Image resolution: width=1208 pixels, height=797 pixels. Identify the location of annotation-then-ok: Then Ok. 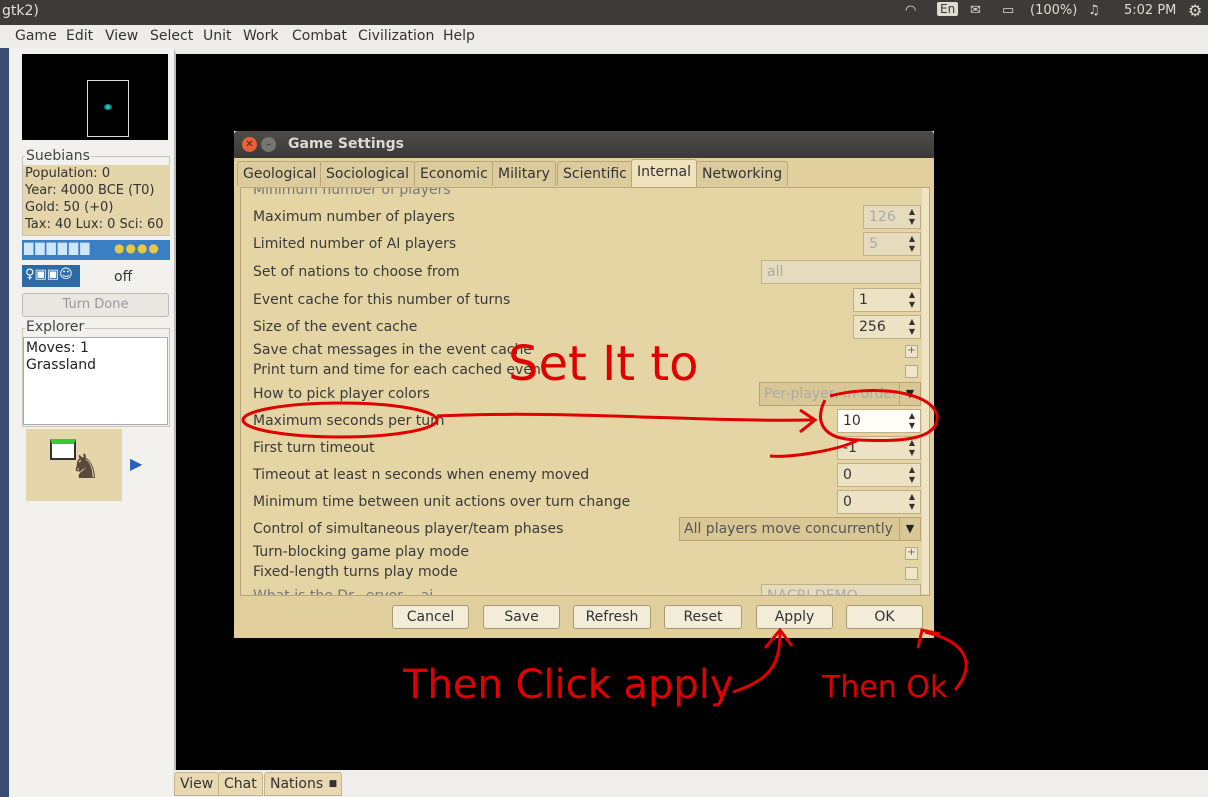
(885, 687).